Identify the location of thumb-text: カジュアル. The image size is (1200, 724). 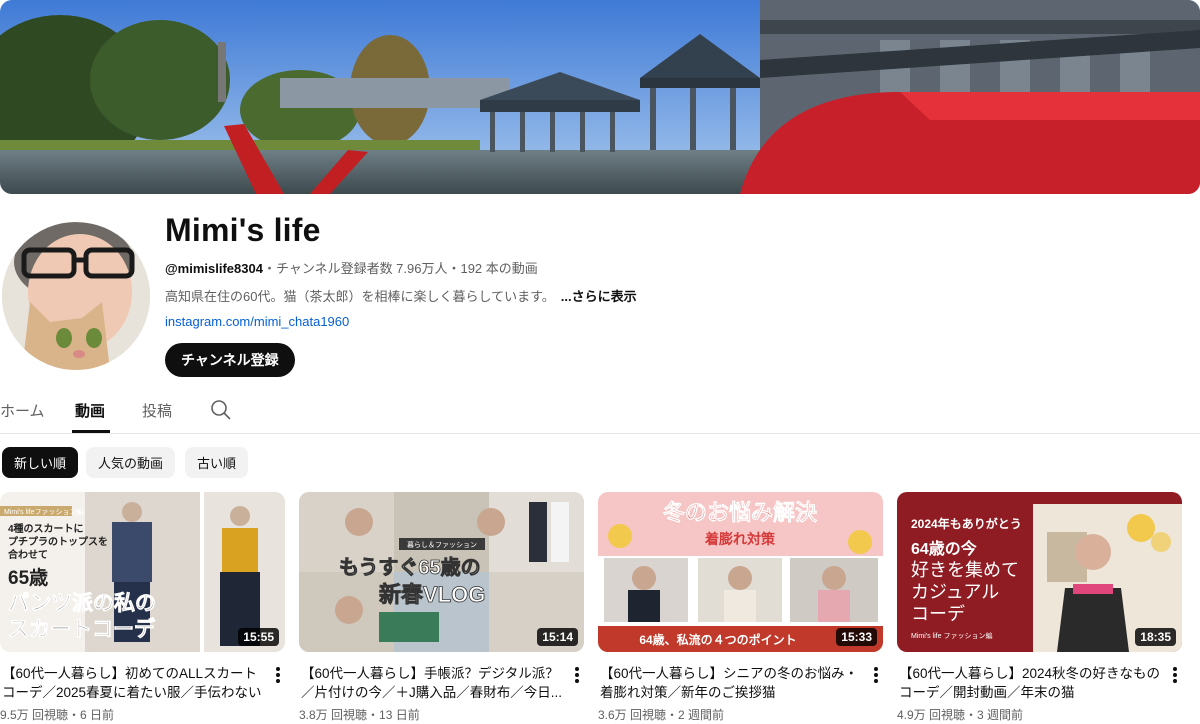
(955, 592).